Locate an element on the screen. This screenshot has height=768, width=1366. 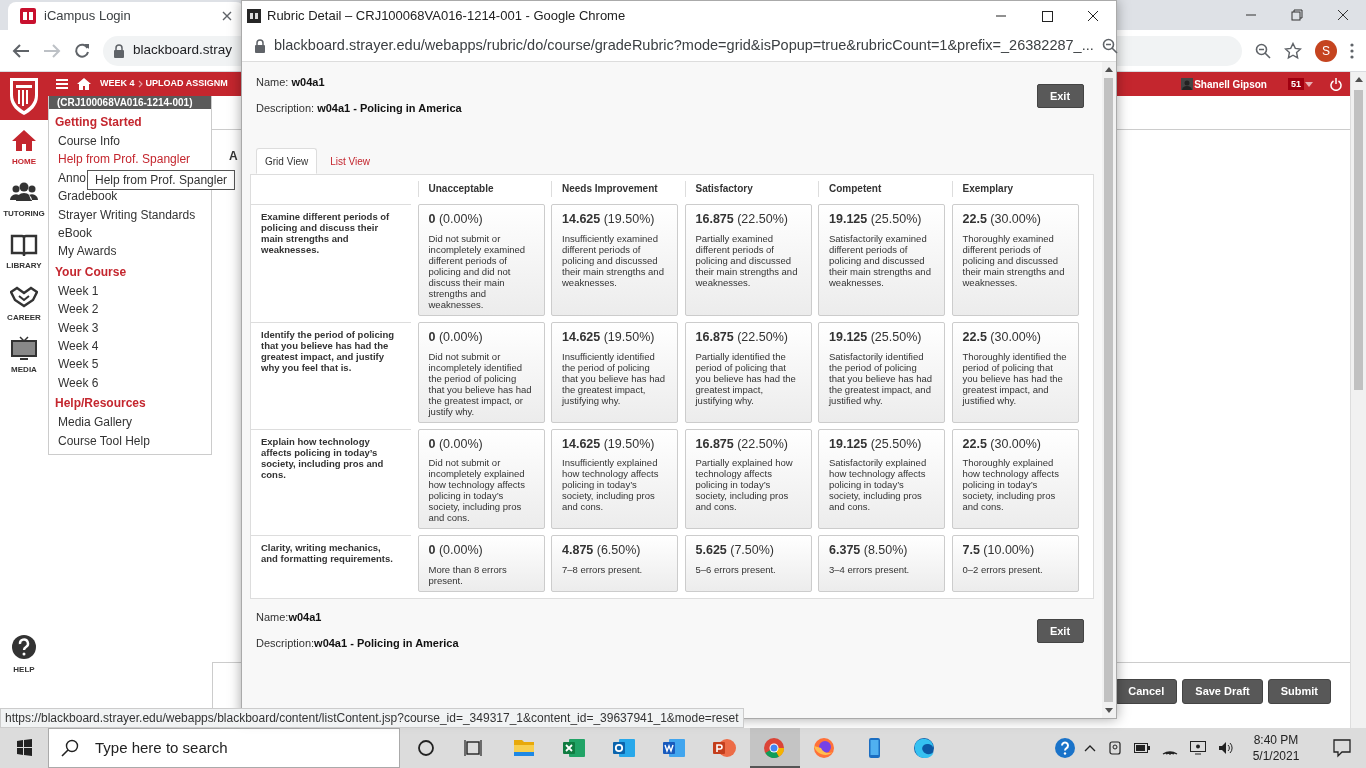
menu-item: My Awards is located at coordinates (130, 251).